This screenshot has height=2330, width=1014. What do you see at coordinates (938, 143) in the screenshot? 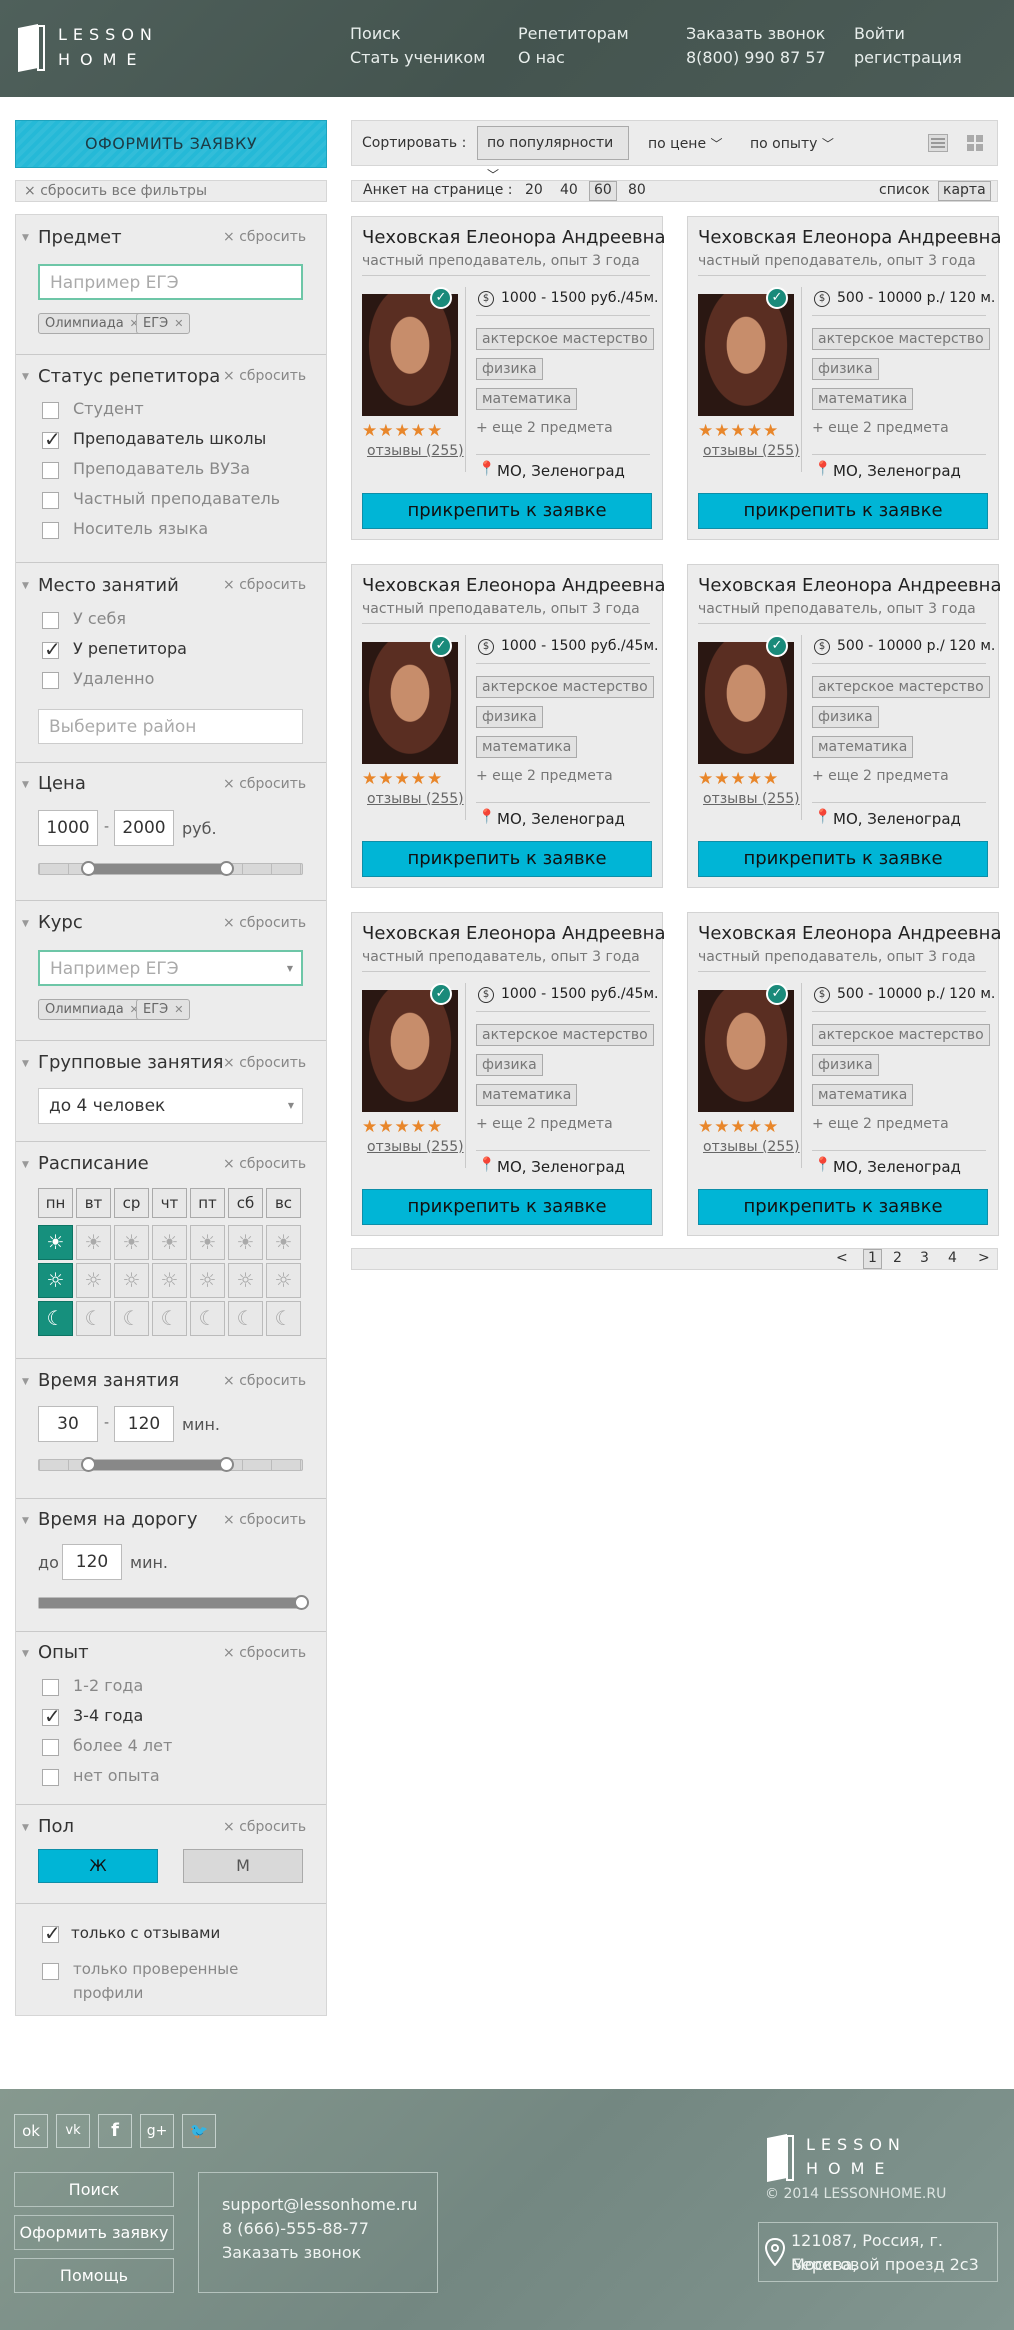
I see `list-view-icon` at bounding box center [938, 143].